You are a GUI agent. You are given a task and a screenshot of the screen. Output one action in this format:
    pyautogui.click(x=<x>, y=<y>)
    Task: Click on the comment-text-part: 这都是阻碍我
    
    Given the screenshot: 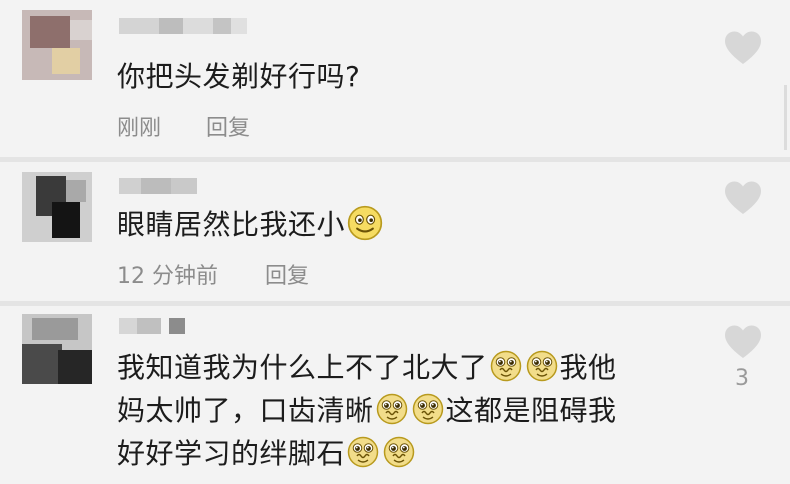 What is the action you would take?
    pyautogui.click(x=531, y=410)
    